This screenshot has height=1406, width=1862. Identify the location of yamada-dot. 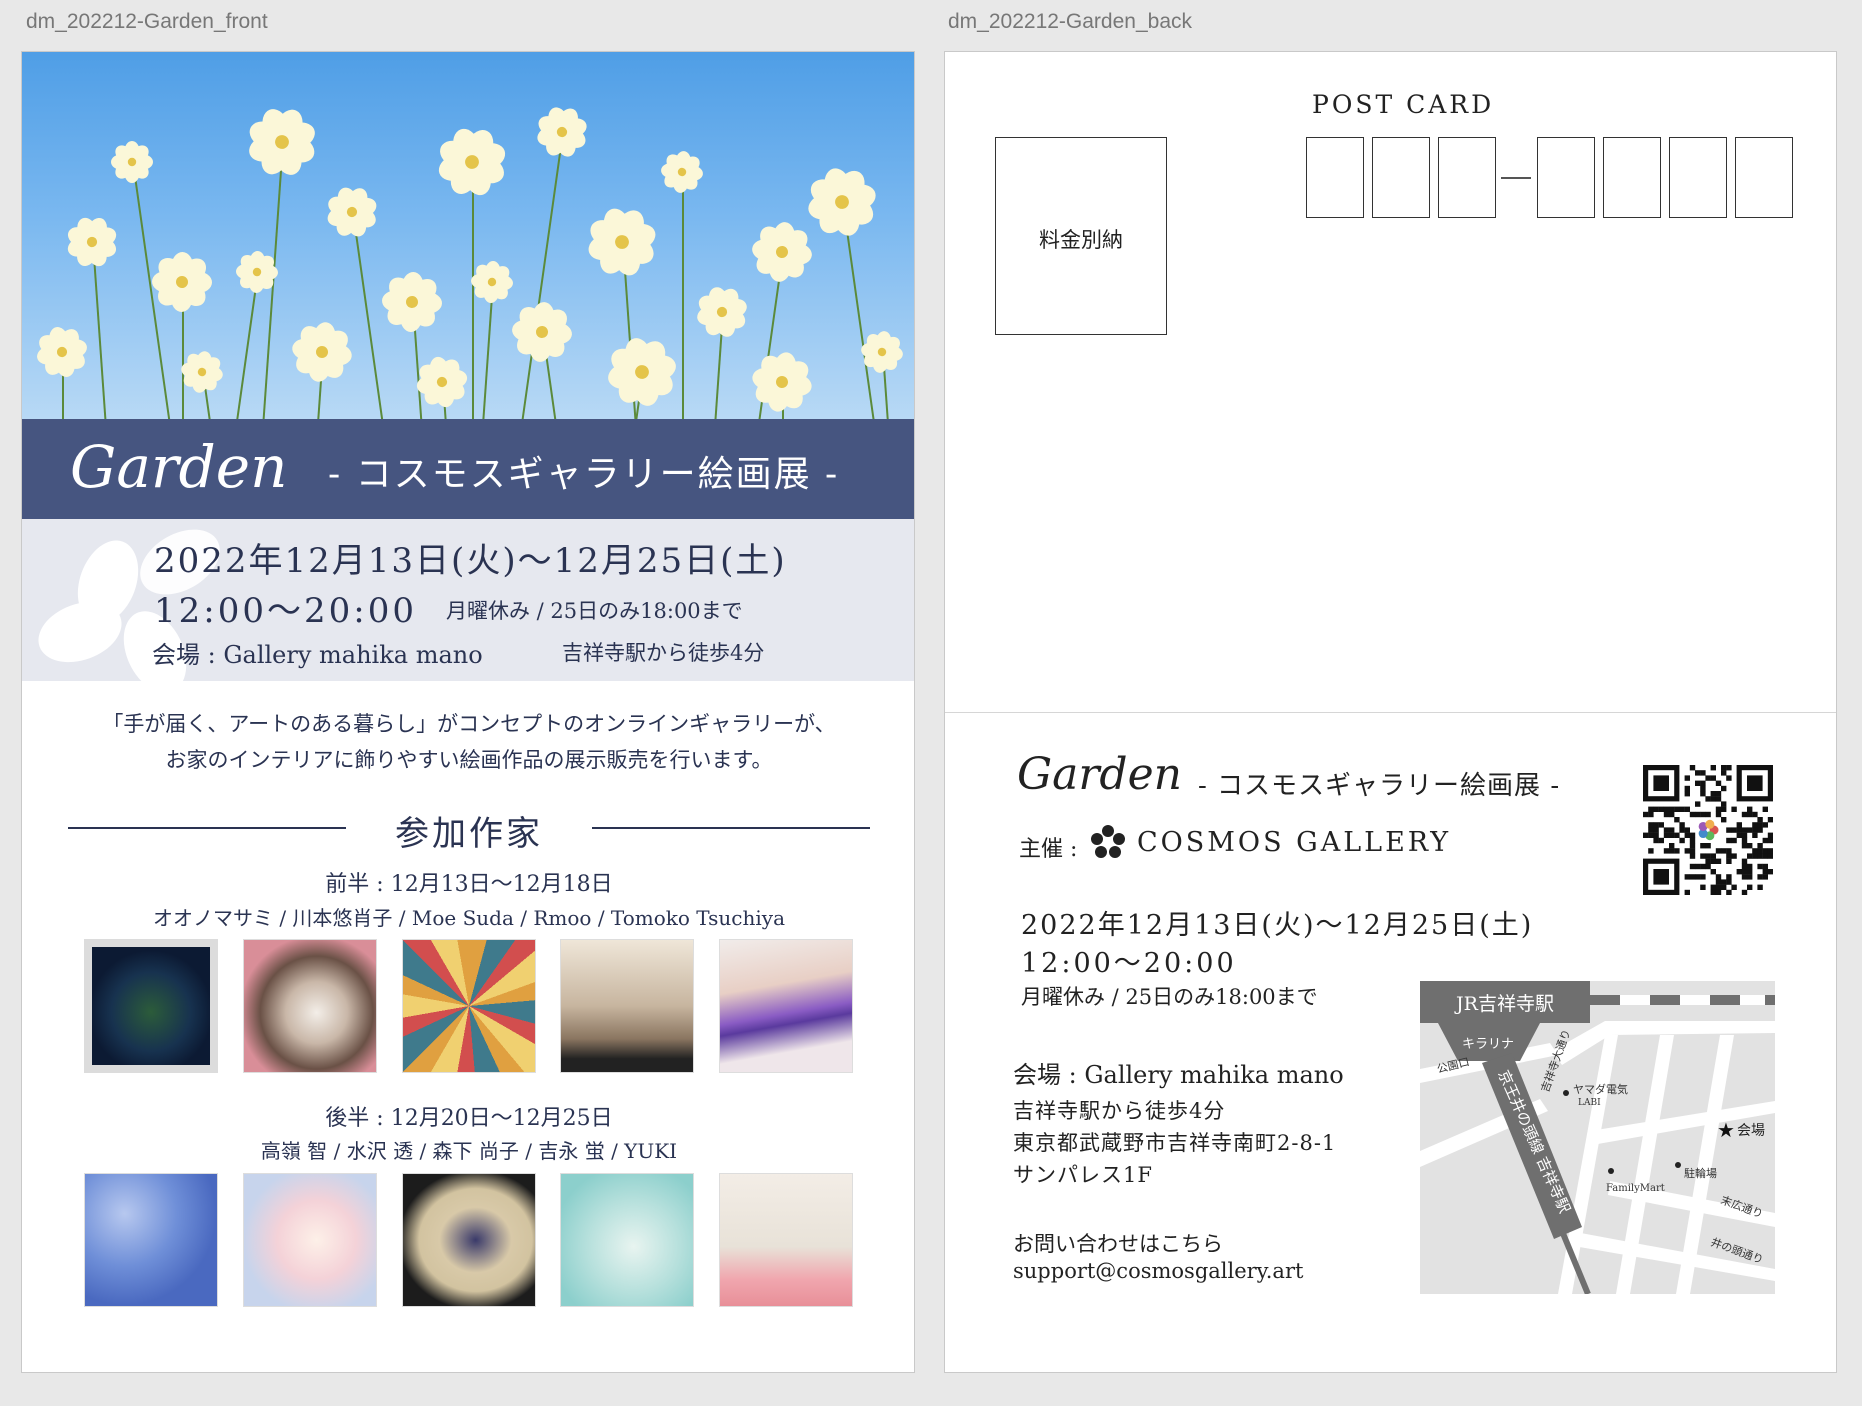
(1566, 1093).